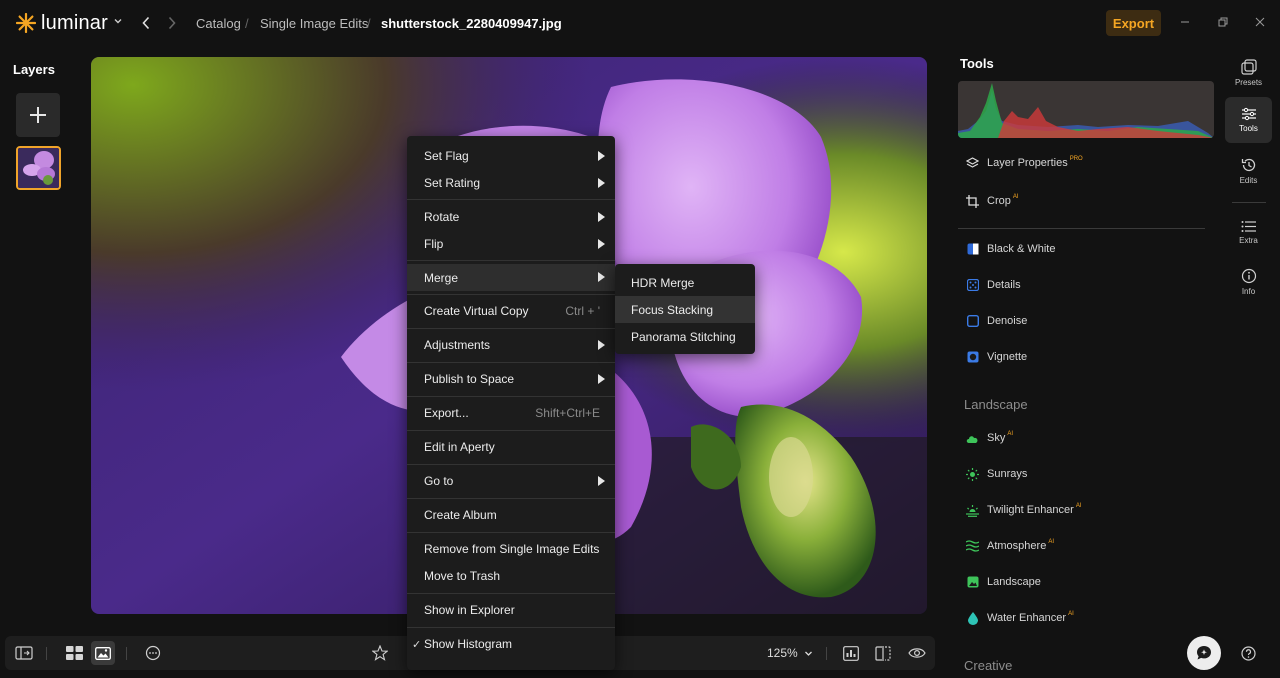 This screenshot has width=1280, height=678. Describe the element at coordinates (972, 285) in the screenshot. I see `details-icon` at that location.